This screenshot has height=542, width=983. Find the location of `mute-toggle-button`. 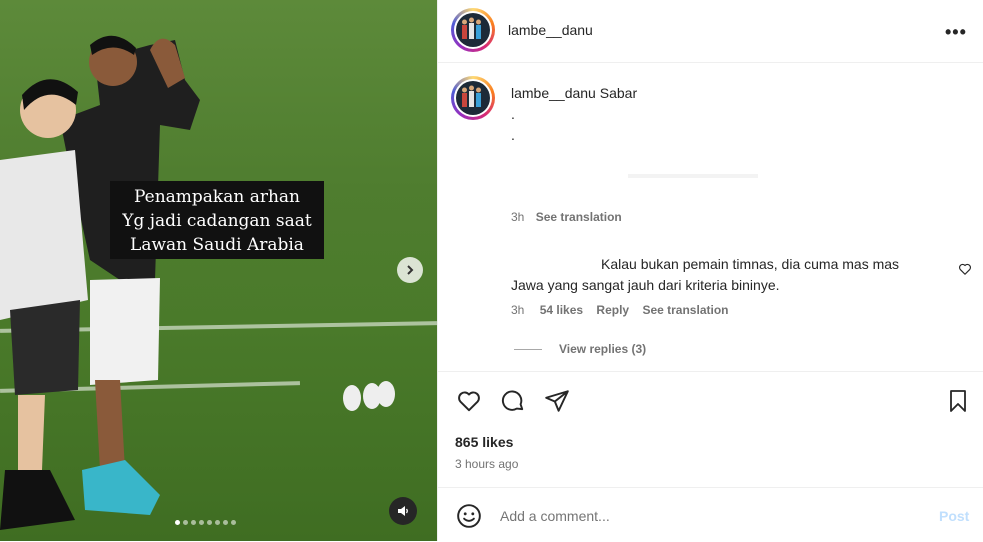

mute-toggle-button is located at coordinates (403, 511).